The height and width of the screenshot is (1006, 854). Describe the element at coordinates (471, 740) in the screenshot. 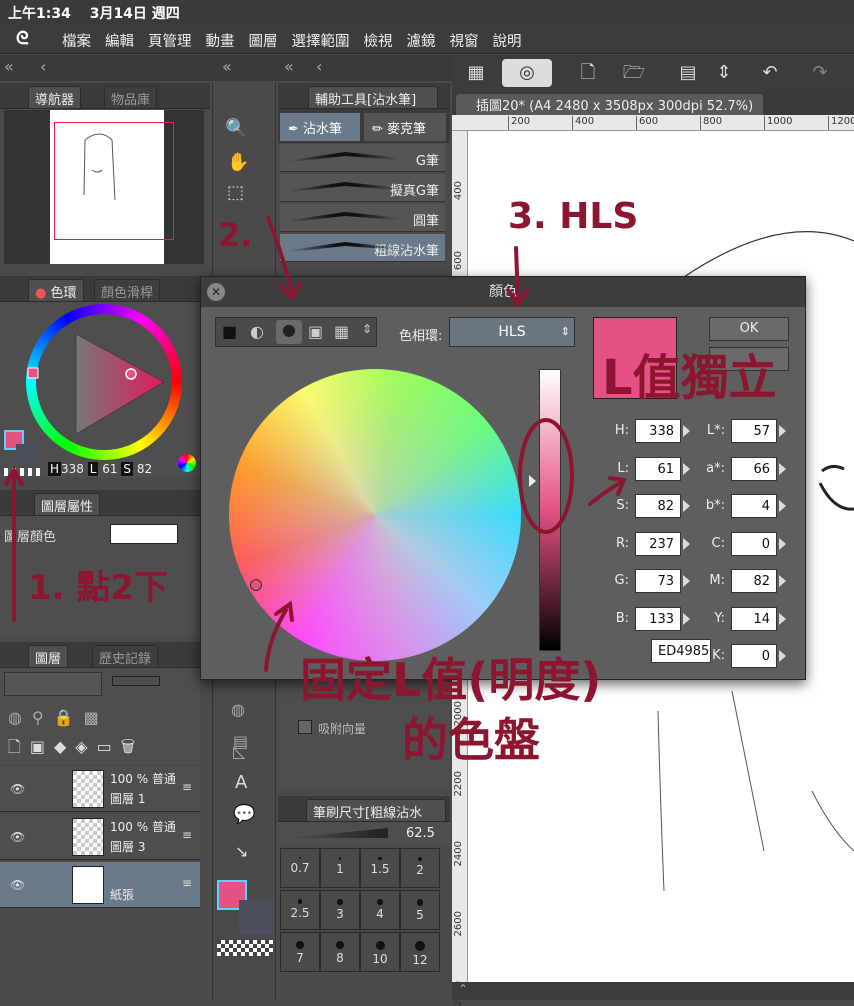

I see `annotation-6: 的色盤` at that location.